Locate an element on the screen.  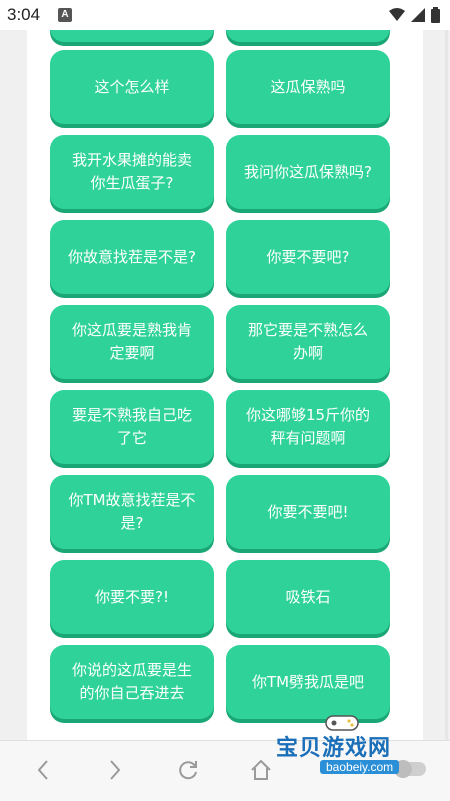
phrase-label: 这瓜保熟吗 is located at coordinates (308, 86).